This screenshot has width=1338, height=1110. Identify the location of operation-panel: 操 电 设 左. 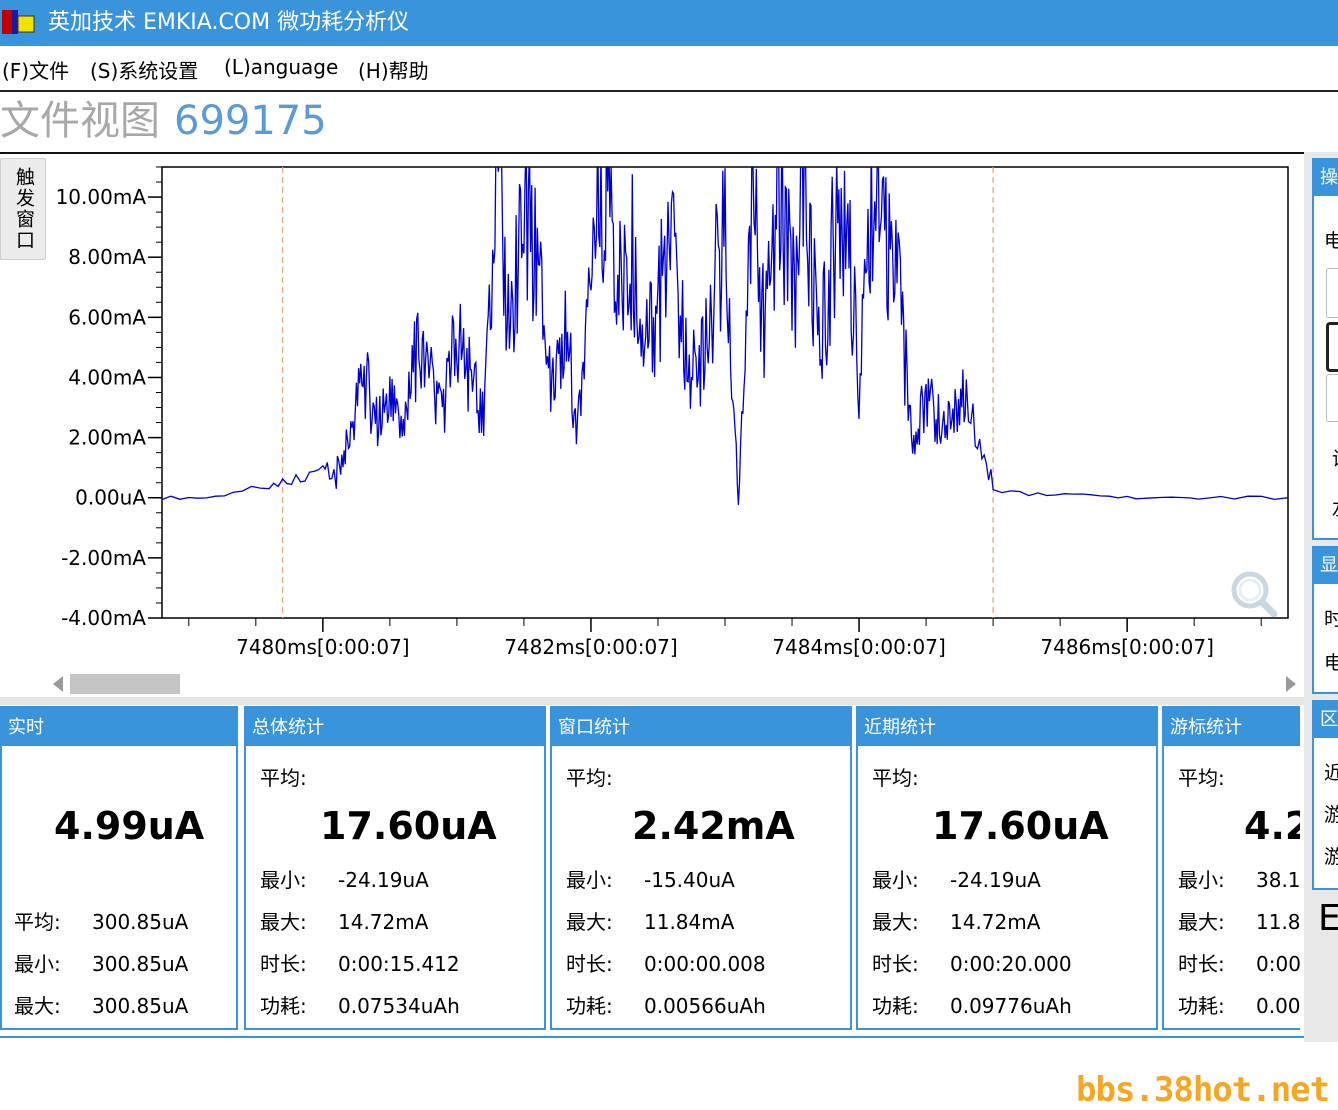
(1325, 349).